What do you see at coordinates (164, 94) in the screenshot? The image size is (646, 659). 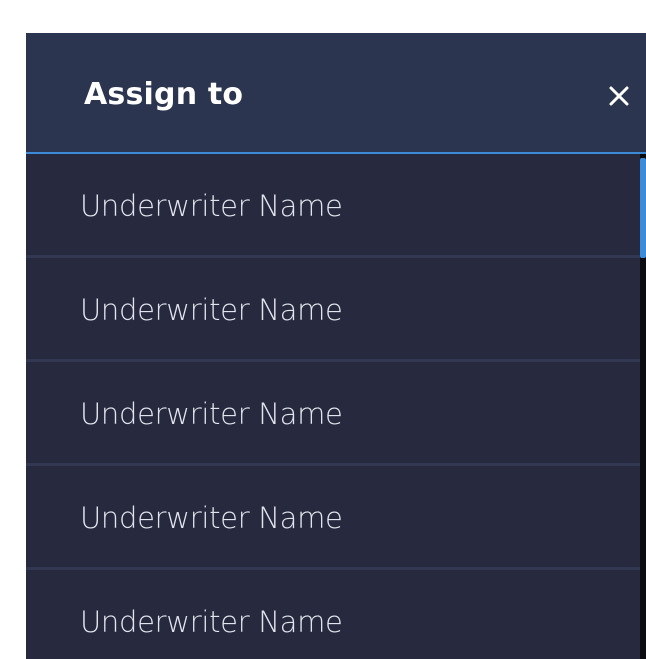 I see `dialog-title: Assign to` at bounding box center [164, 94].